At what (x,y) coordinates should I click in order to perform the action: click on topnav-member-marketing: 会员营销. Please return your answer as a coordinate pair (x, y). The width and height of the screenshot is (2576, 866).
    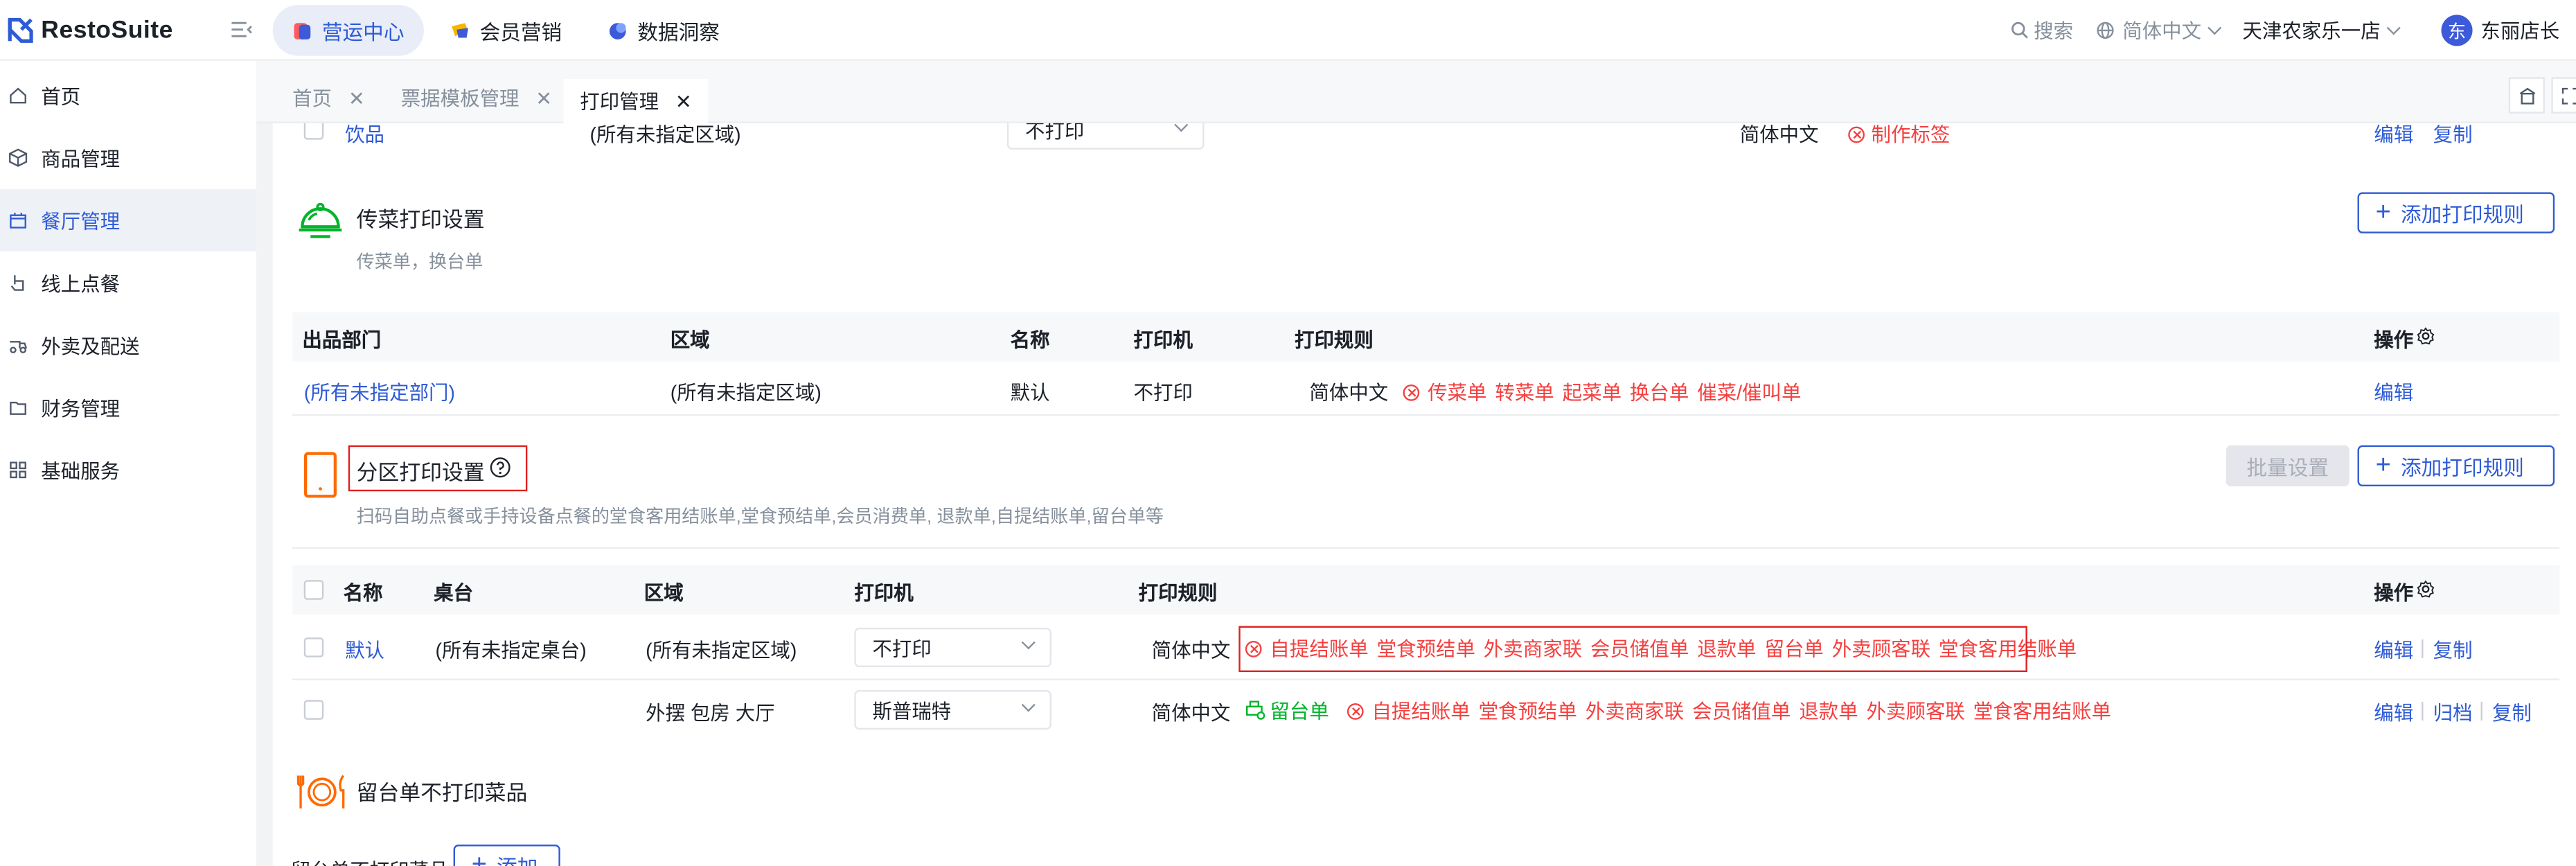
    Looking at the image, I should click on (505, 30).